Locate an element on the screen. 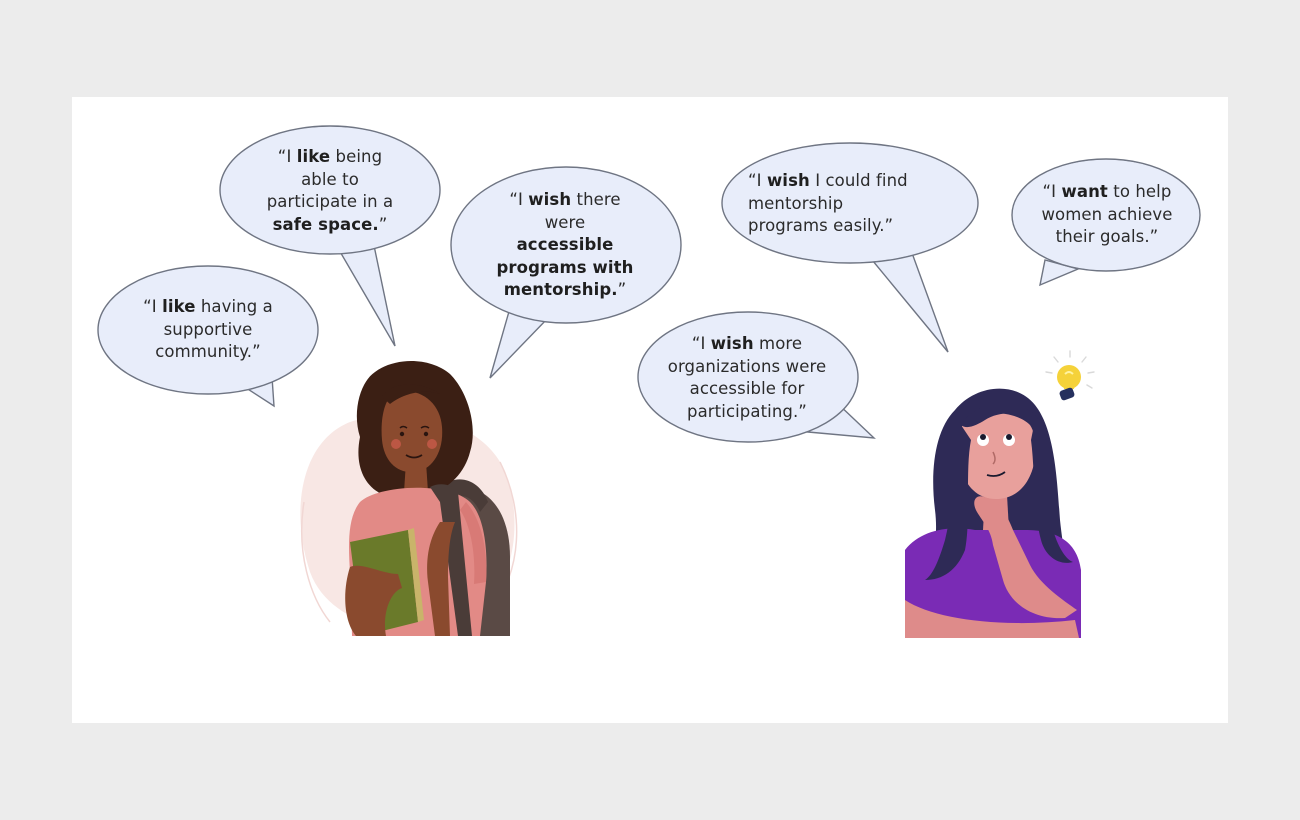 The image size is (1300, 820). quote-line: organizations were is located at coordinates (747, 367).